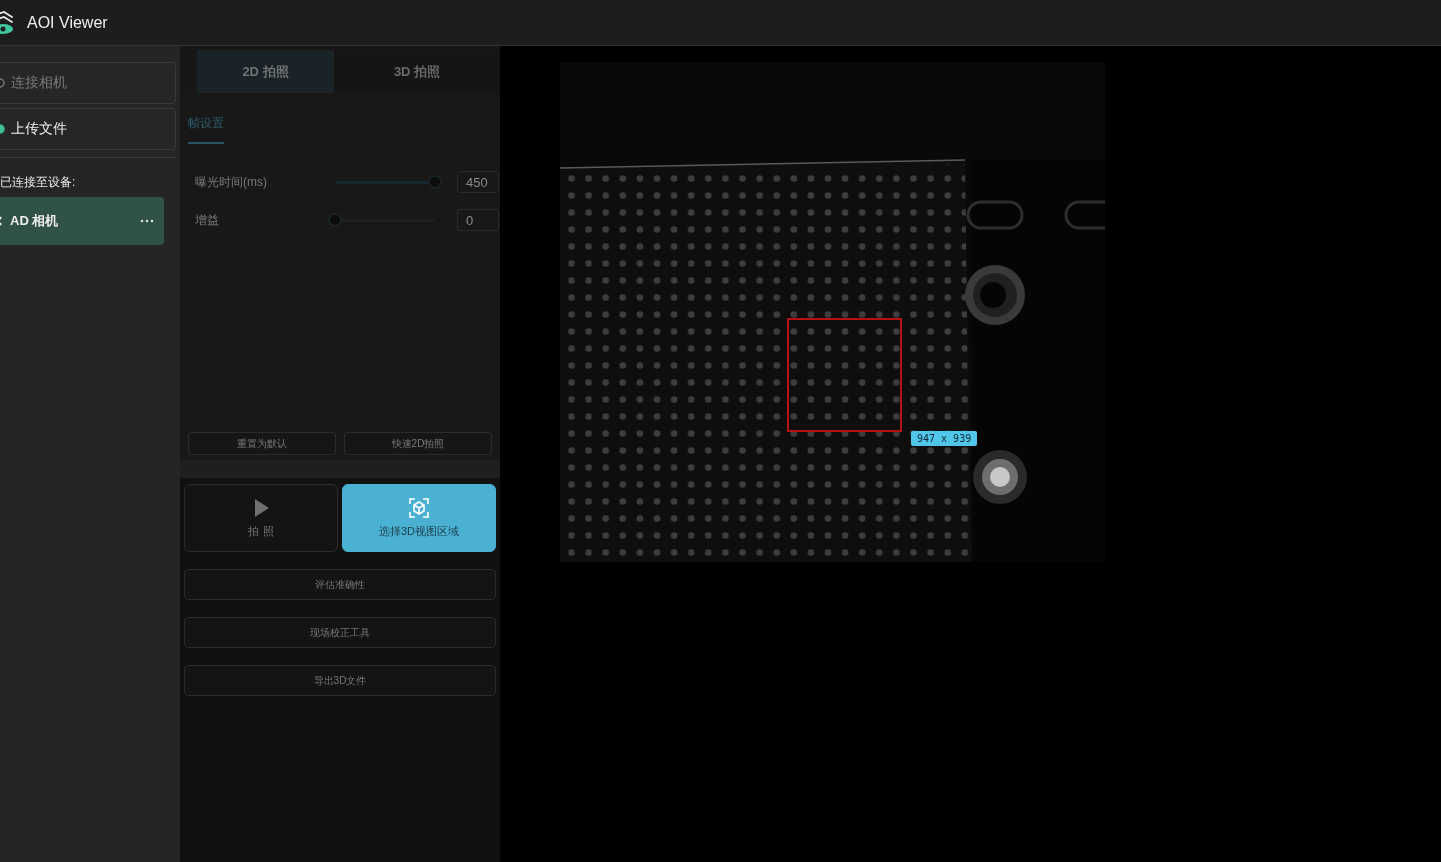 The height and width of the screenshot is (862, 1441). What do you see at coordinates (944, 438) in the screenshot?
I see `selection-size-label: 947 x 939` at bounding box center [944, 438].